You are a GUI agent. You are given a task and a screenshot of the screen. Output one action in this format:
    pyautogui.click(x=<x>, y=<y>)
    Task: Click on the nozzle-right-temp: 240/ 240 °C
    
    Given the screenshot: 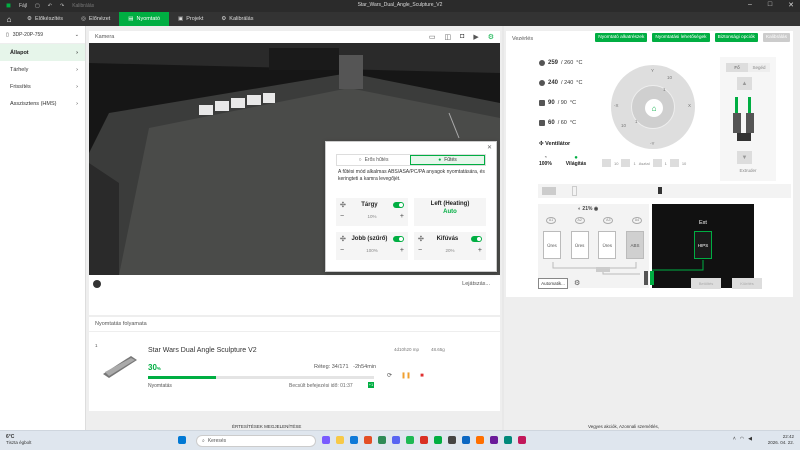 What is the action you would take?
    pyautogui.click(x=567, y=83)
    